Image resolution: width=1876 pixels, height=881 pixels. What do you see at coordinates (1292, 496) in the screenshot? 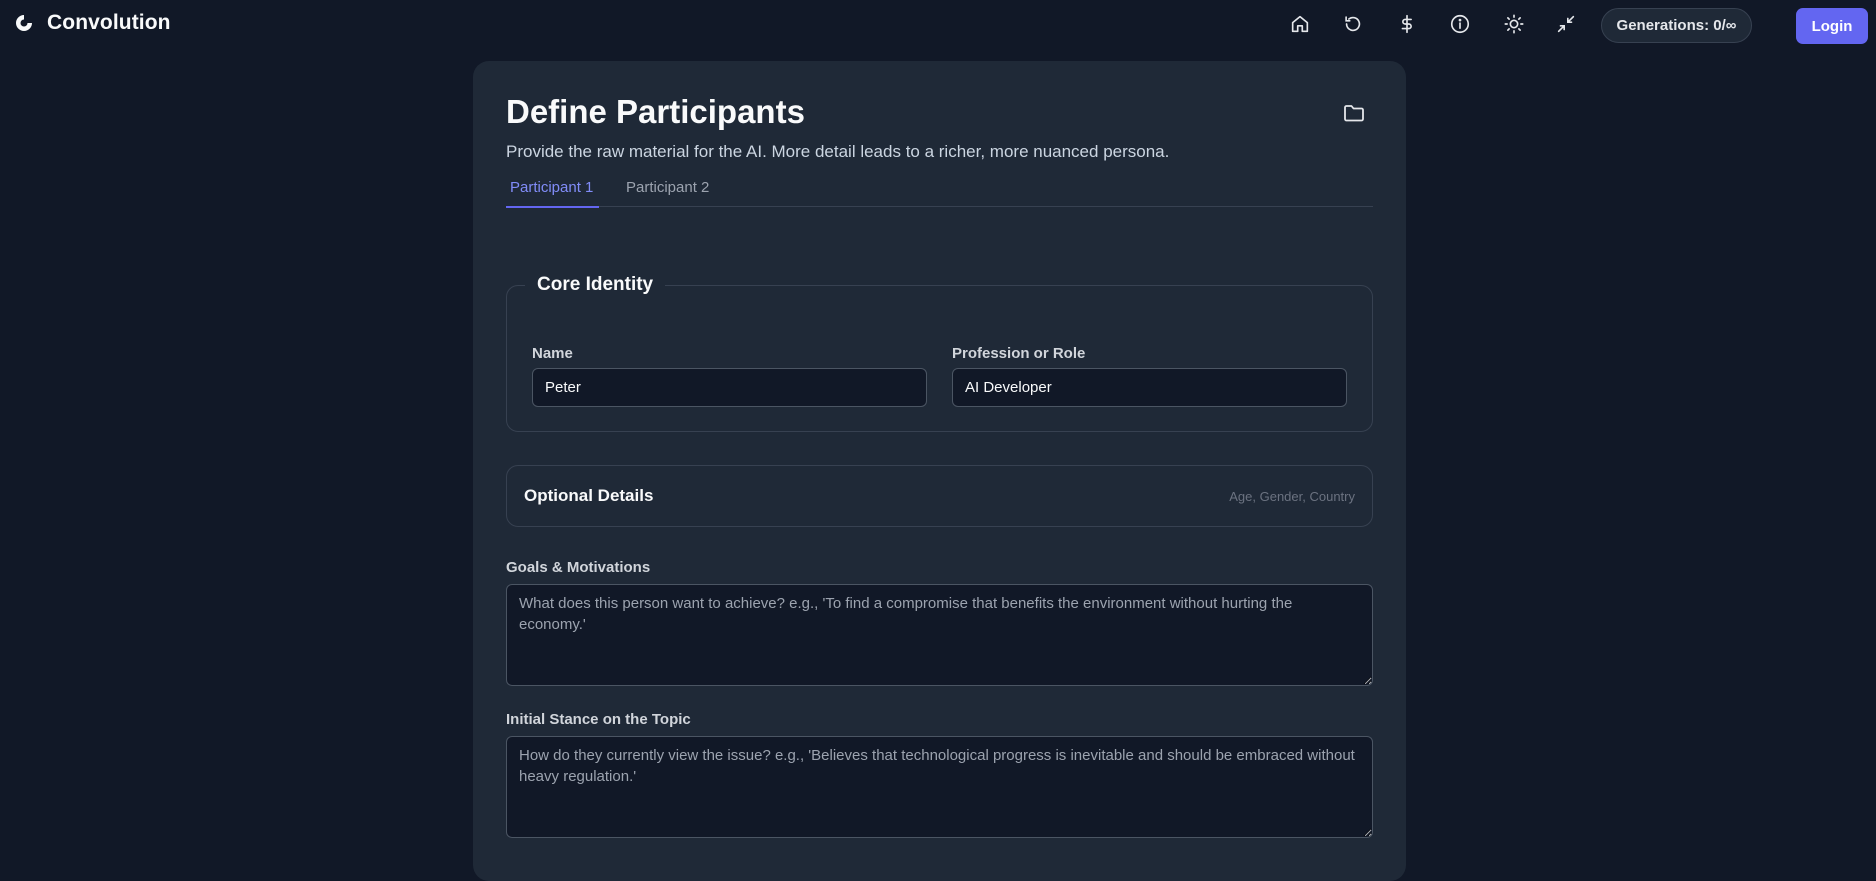
I see `optional-details-hint: Age, Gender, Country` at bounding box center [1292, 496].